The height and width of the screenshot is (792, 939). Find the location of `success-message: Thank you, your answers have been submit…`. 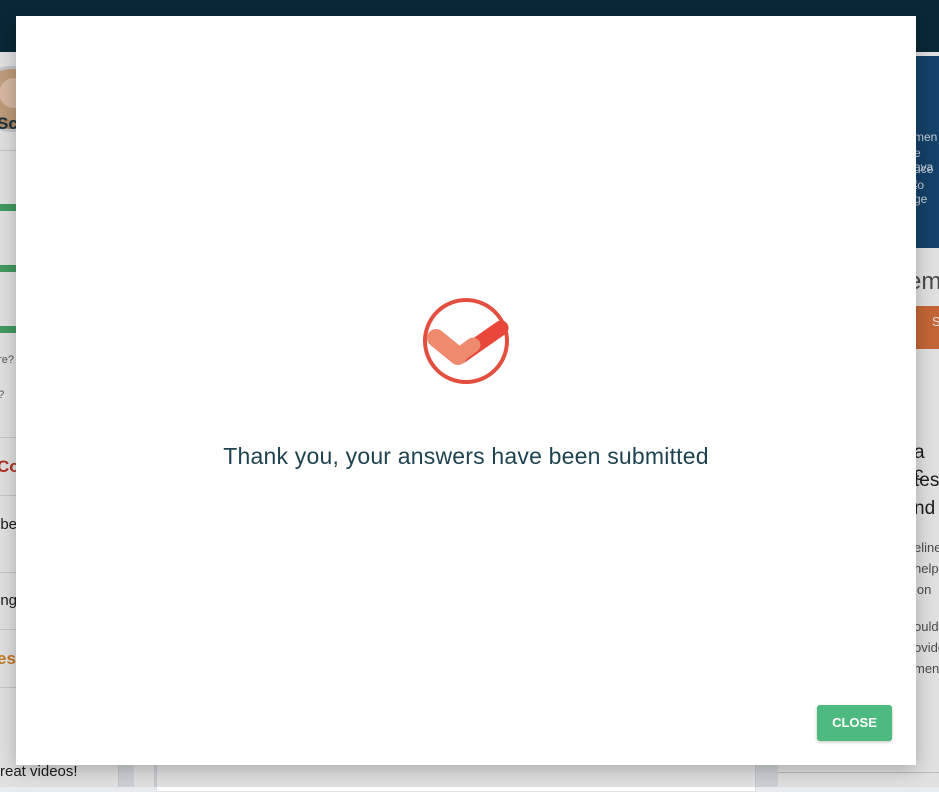

success-message: Thank you, your answers have been submit… is located at coordinates (466, 456).